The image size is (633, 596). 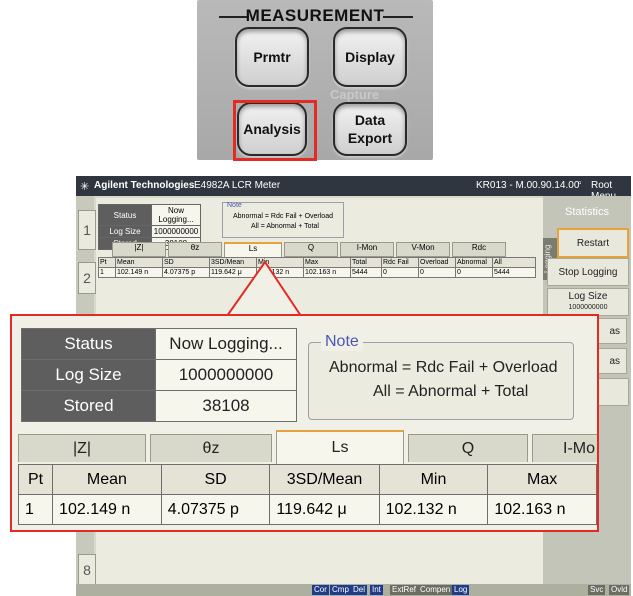 I want to click on zoom-cell-sd: 4.07375 p, so click(x=215, y=509).